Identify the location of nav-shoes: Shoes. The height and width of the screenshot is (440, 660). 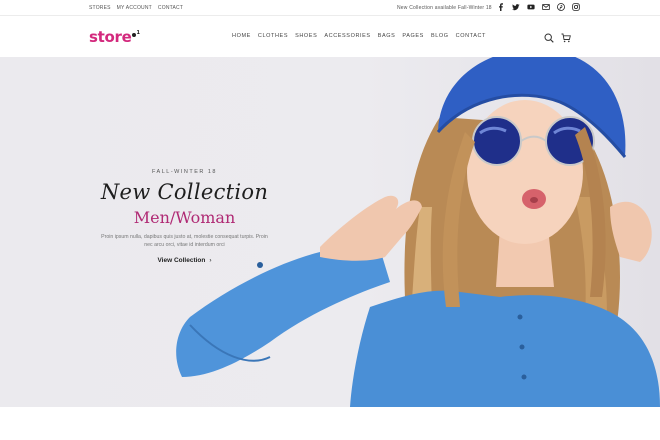
(306, 36).